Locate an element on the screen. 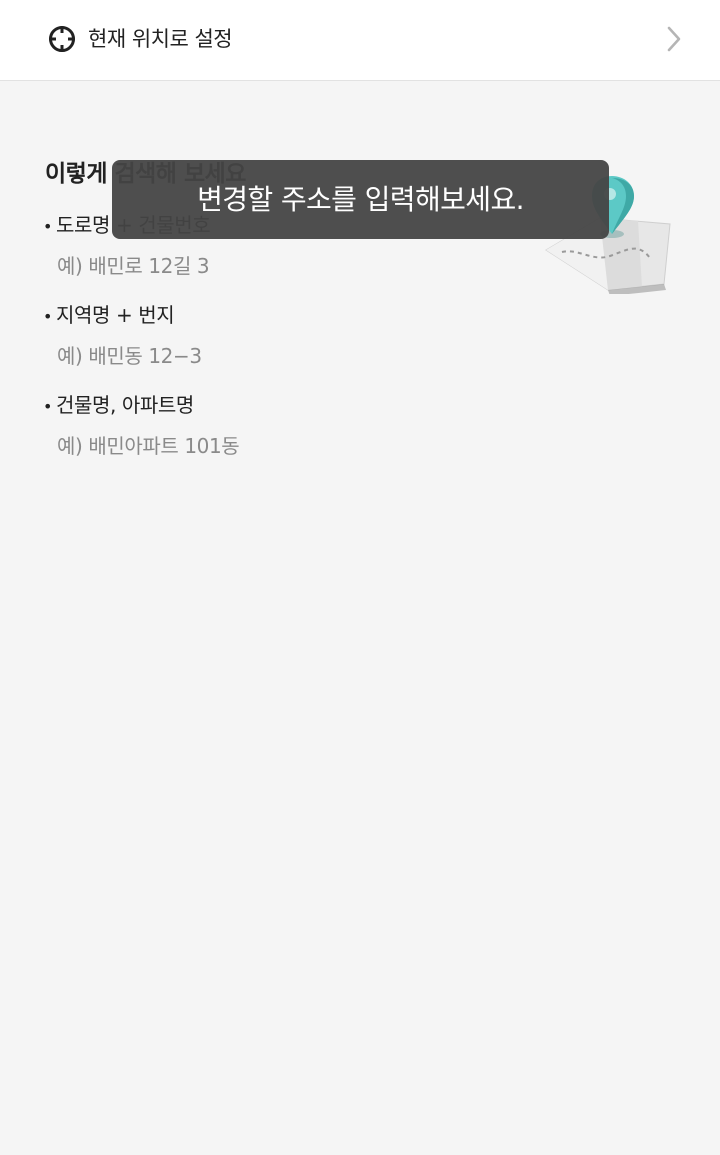 The height and width of the screenshot is (1155, 720). guide-item-building: • 건물명, 아파트명 is located at coordinates (118, 406).